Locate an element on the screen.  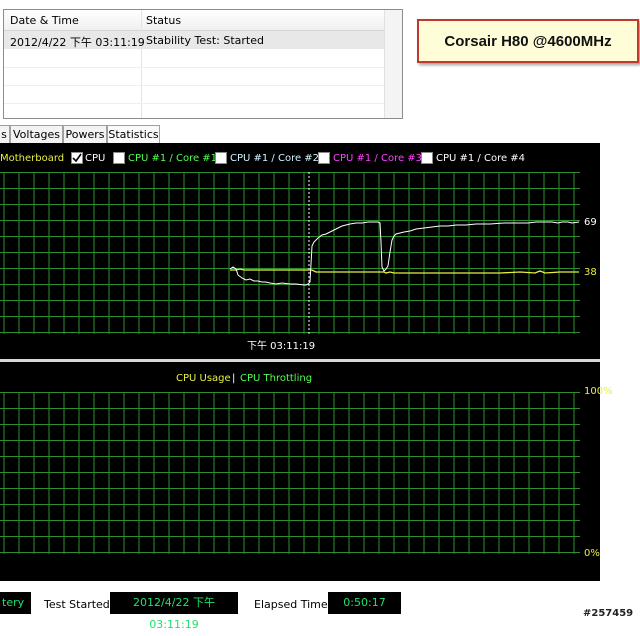
battery-label: tery is located at coordinates (13, 602).